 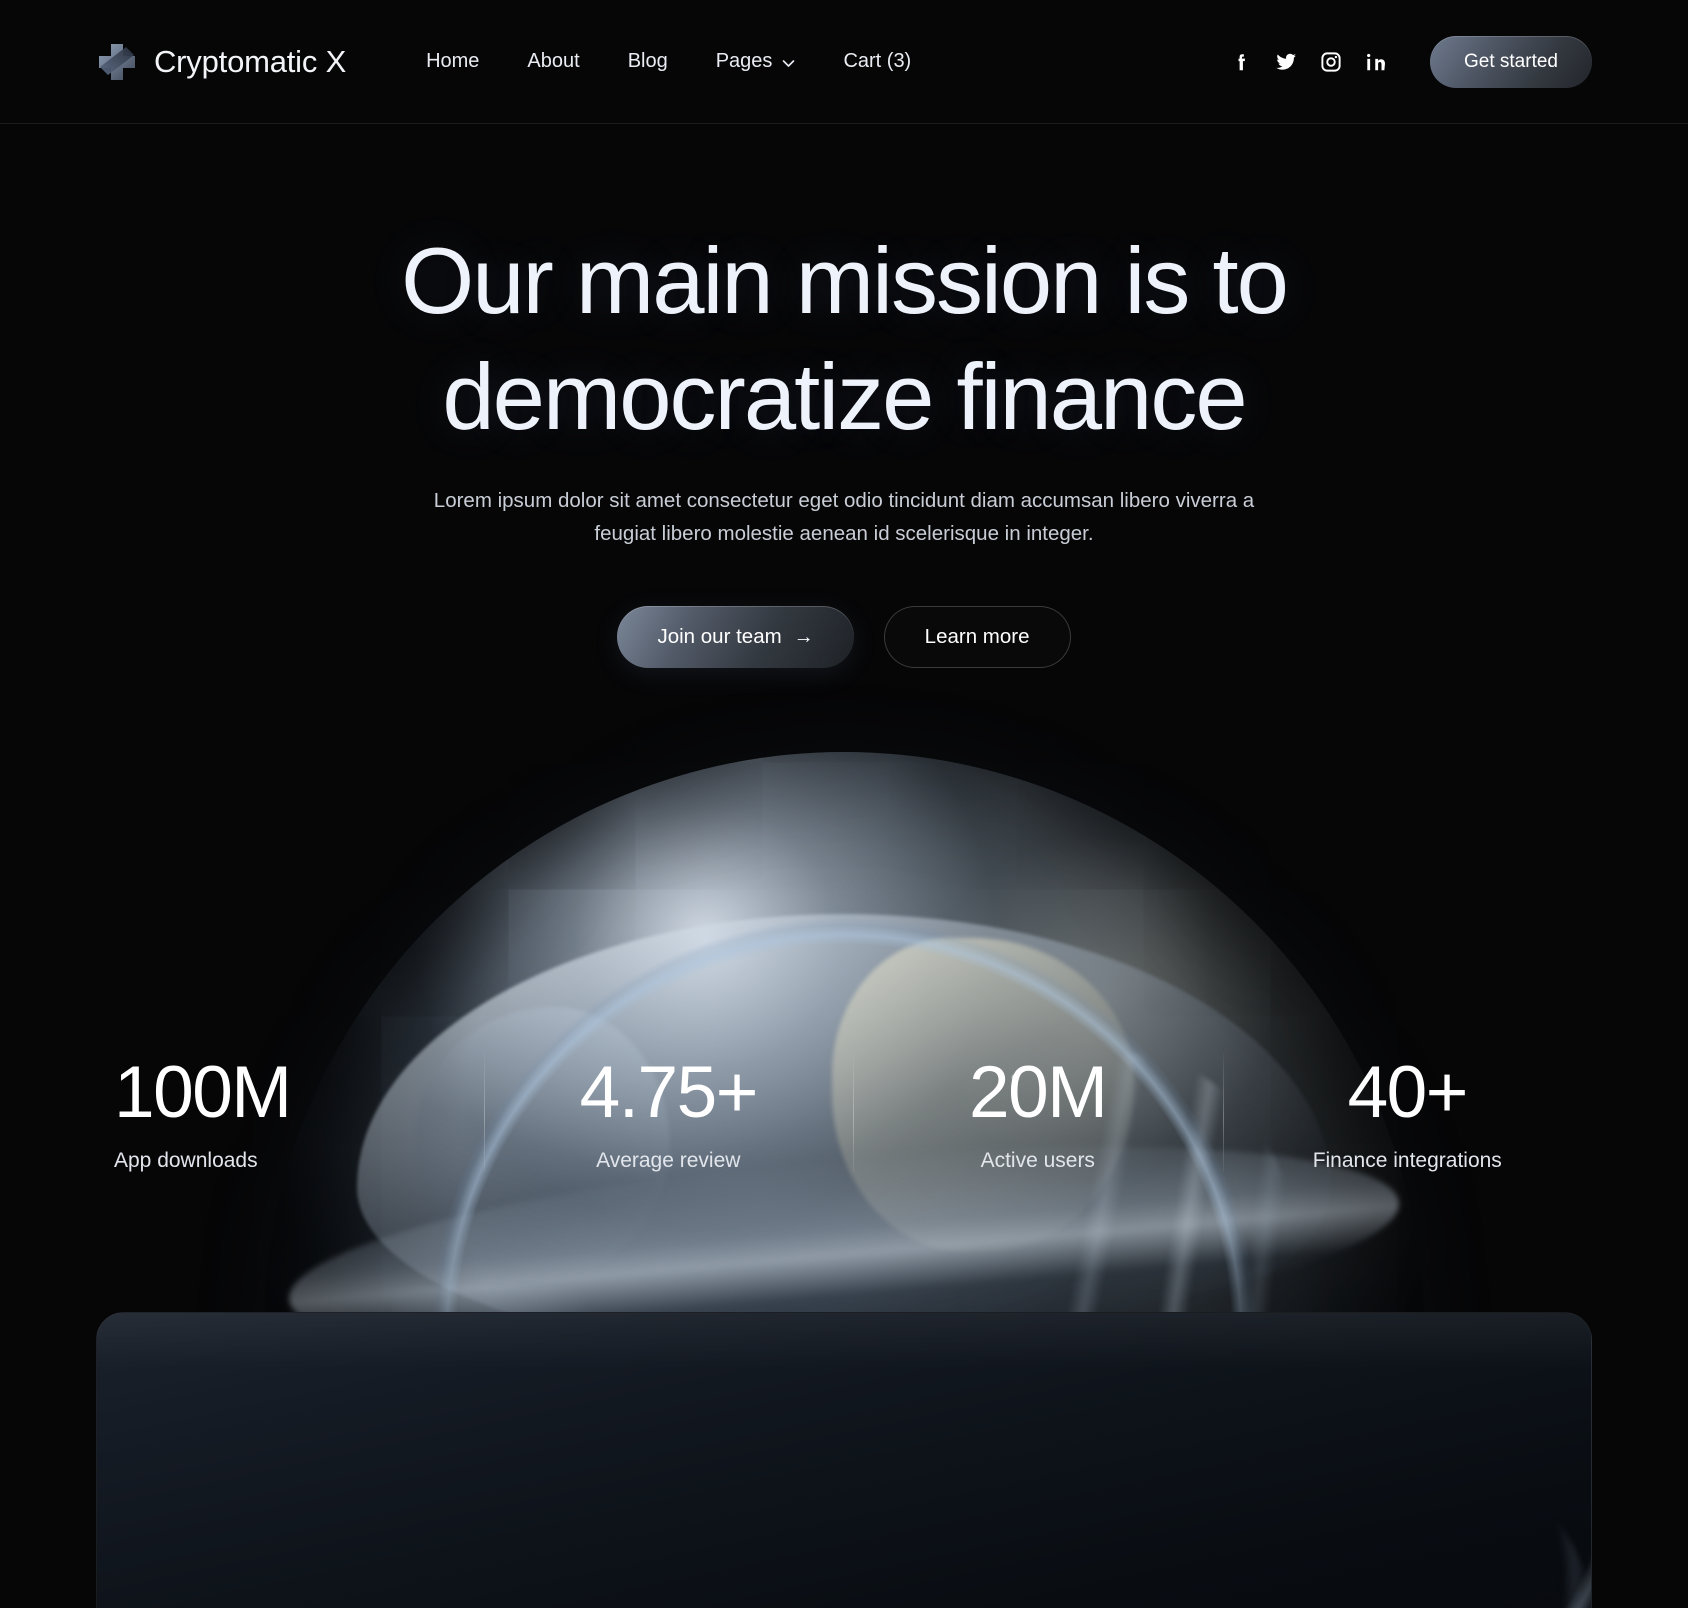 I want to click on get-started-button: Get started, so click(x=1511, y=61).